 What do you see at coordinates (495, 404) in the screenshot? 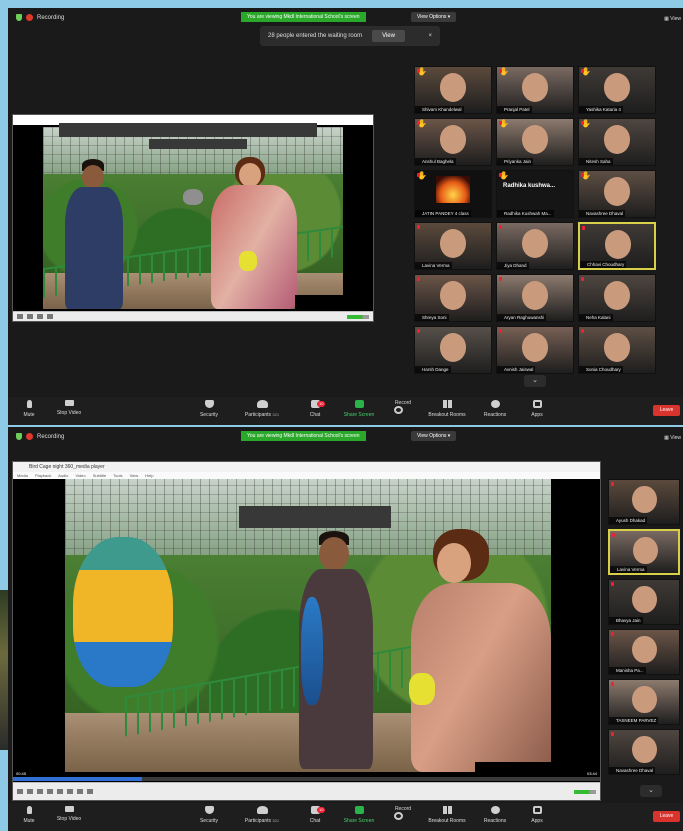
I see `reactions-icon` at bounding box center [495, 404].